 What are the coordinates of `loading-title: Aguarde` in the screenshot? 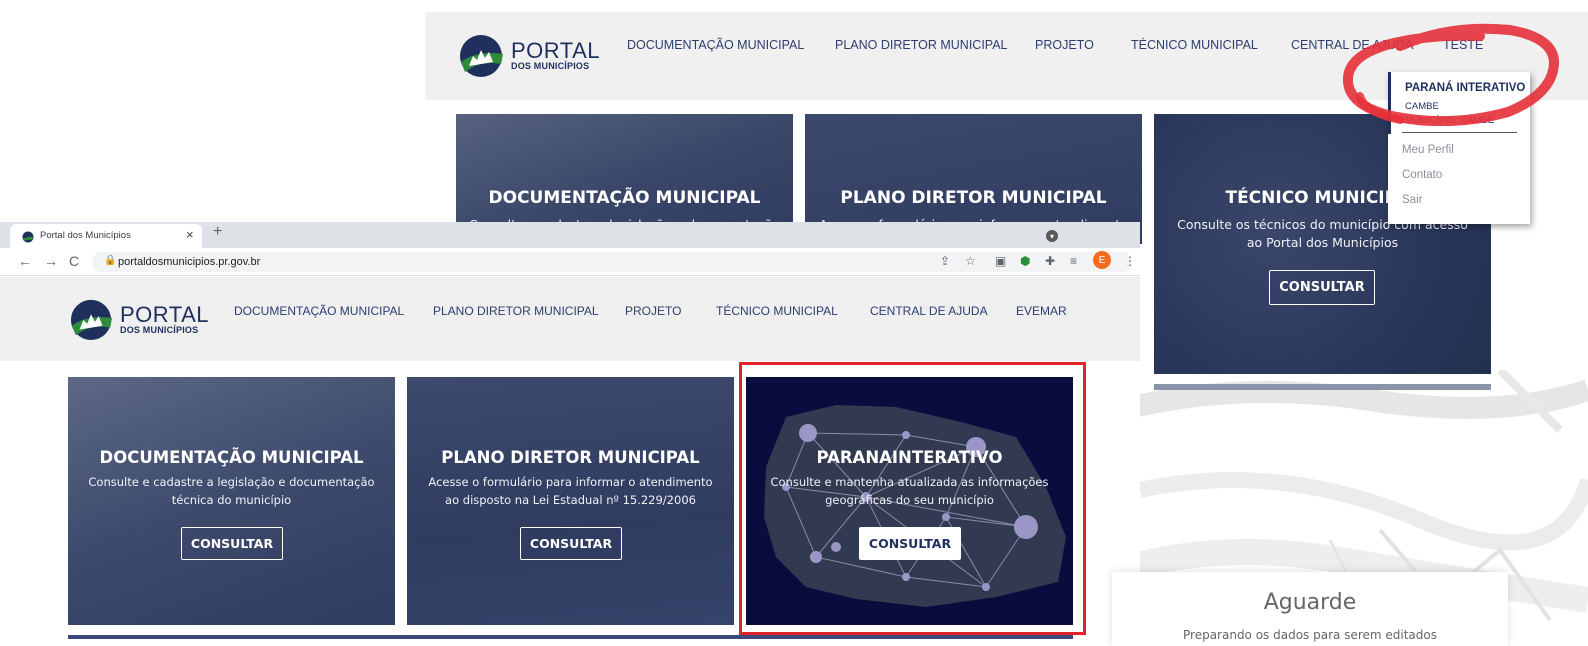 It's located at (1310, 602).